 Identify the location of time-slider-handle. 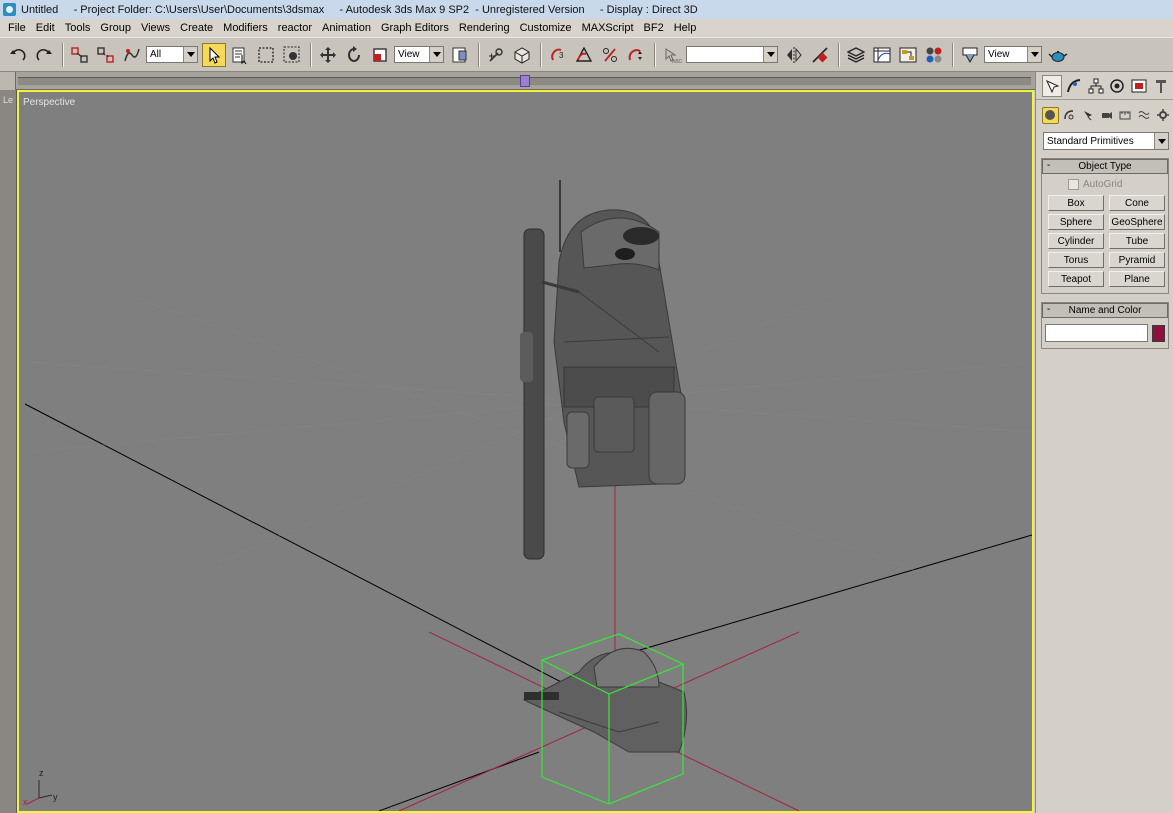
(525, 81).